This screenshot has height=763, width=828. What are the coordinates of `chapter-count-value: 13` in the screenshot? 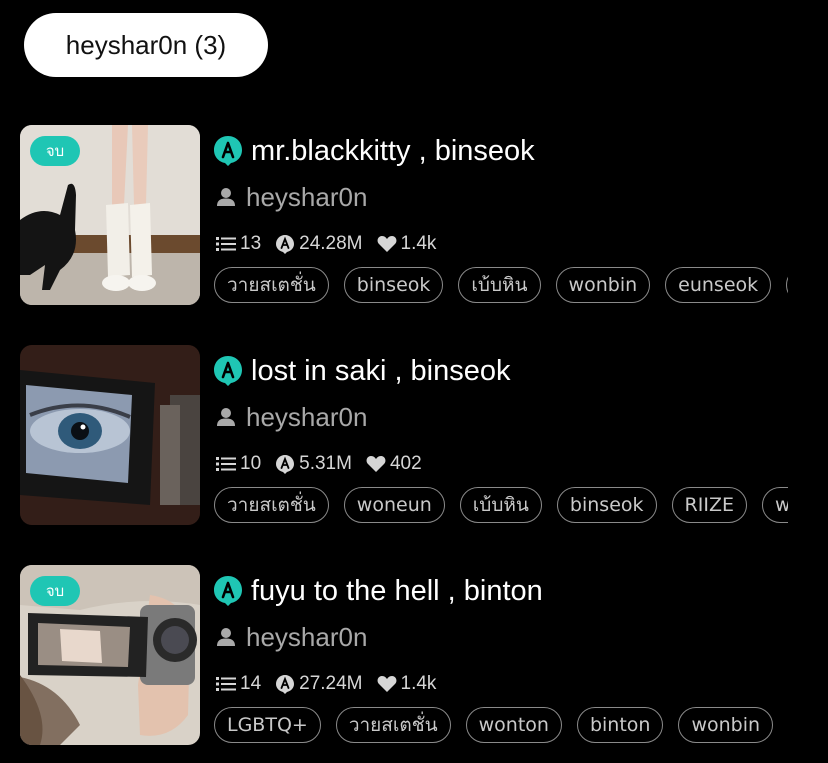 It's located at (251, 243).